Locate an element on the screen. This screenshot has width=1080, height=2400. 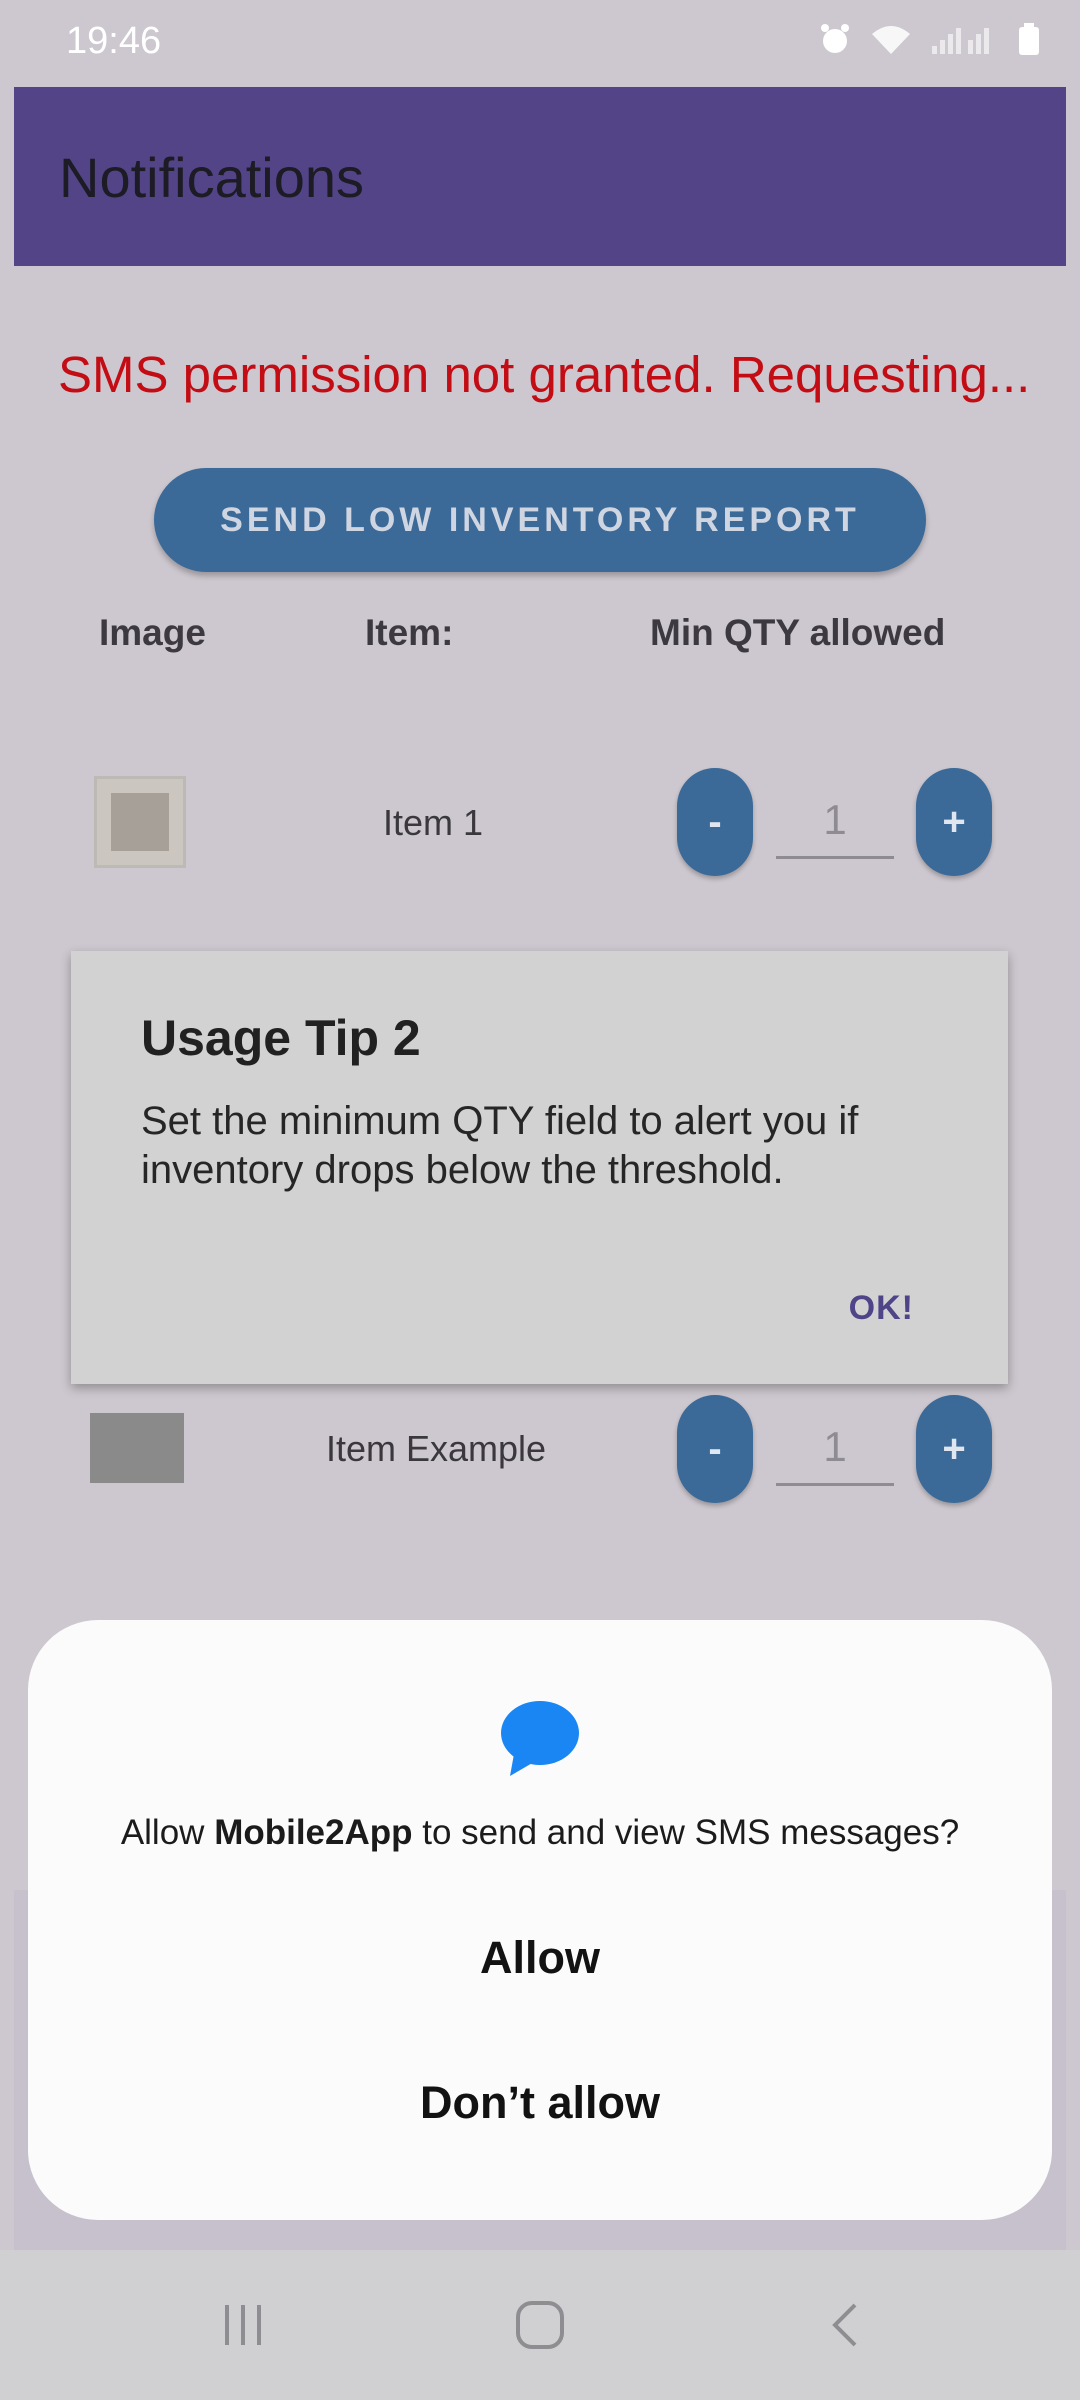
permission-app-name: Mobile2App is located at coordinates (313, 1832).